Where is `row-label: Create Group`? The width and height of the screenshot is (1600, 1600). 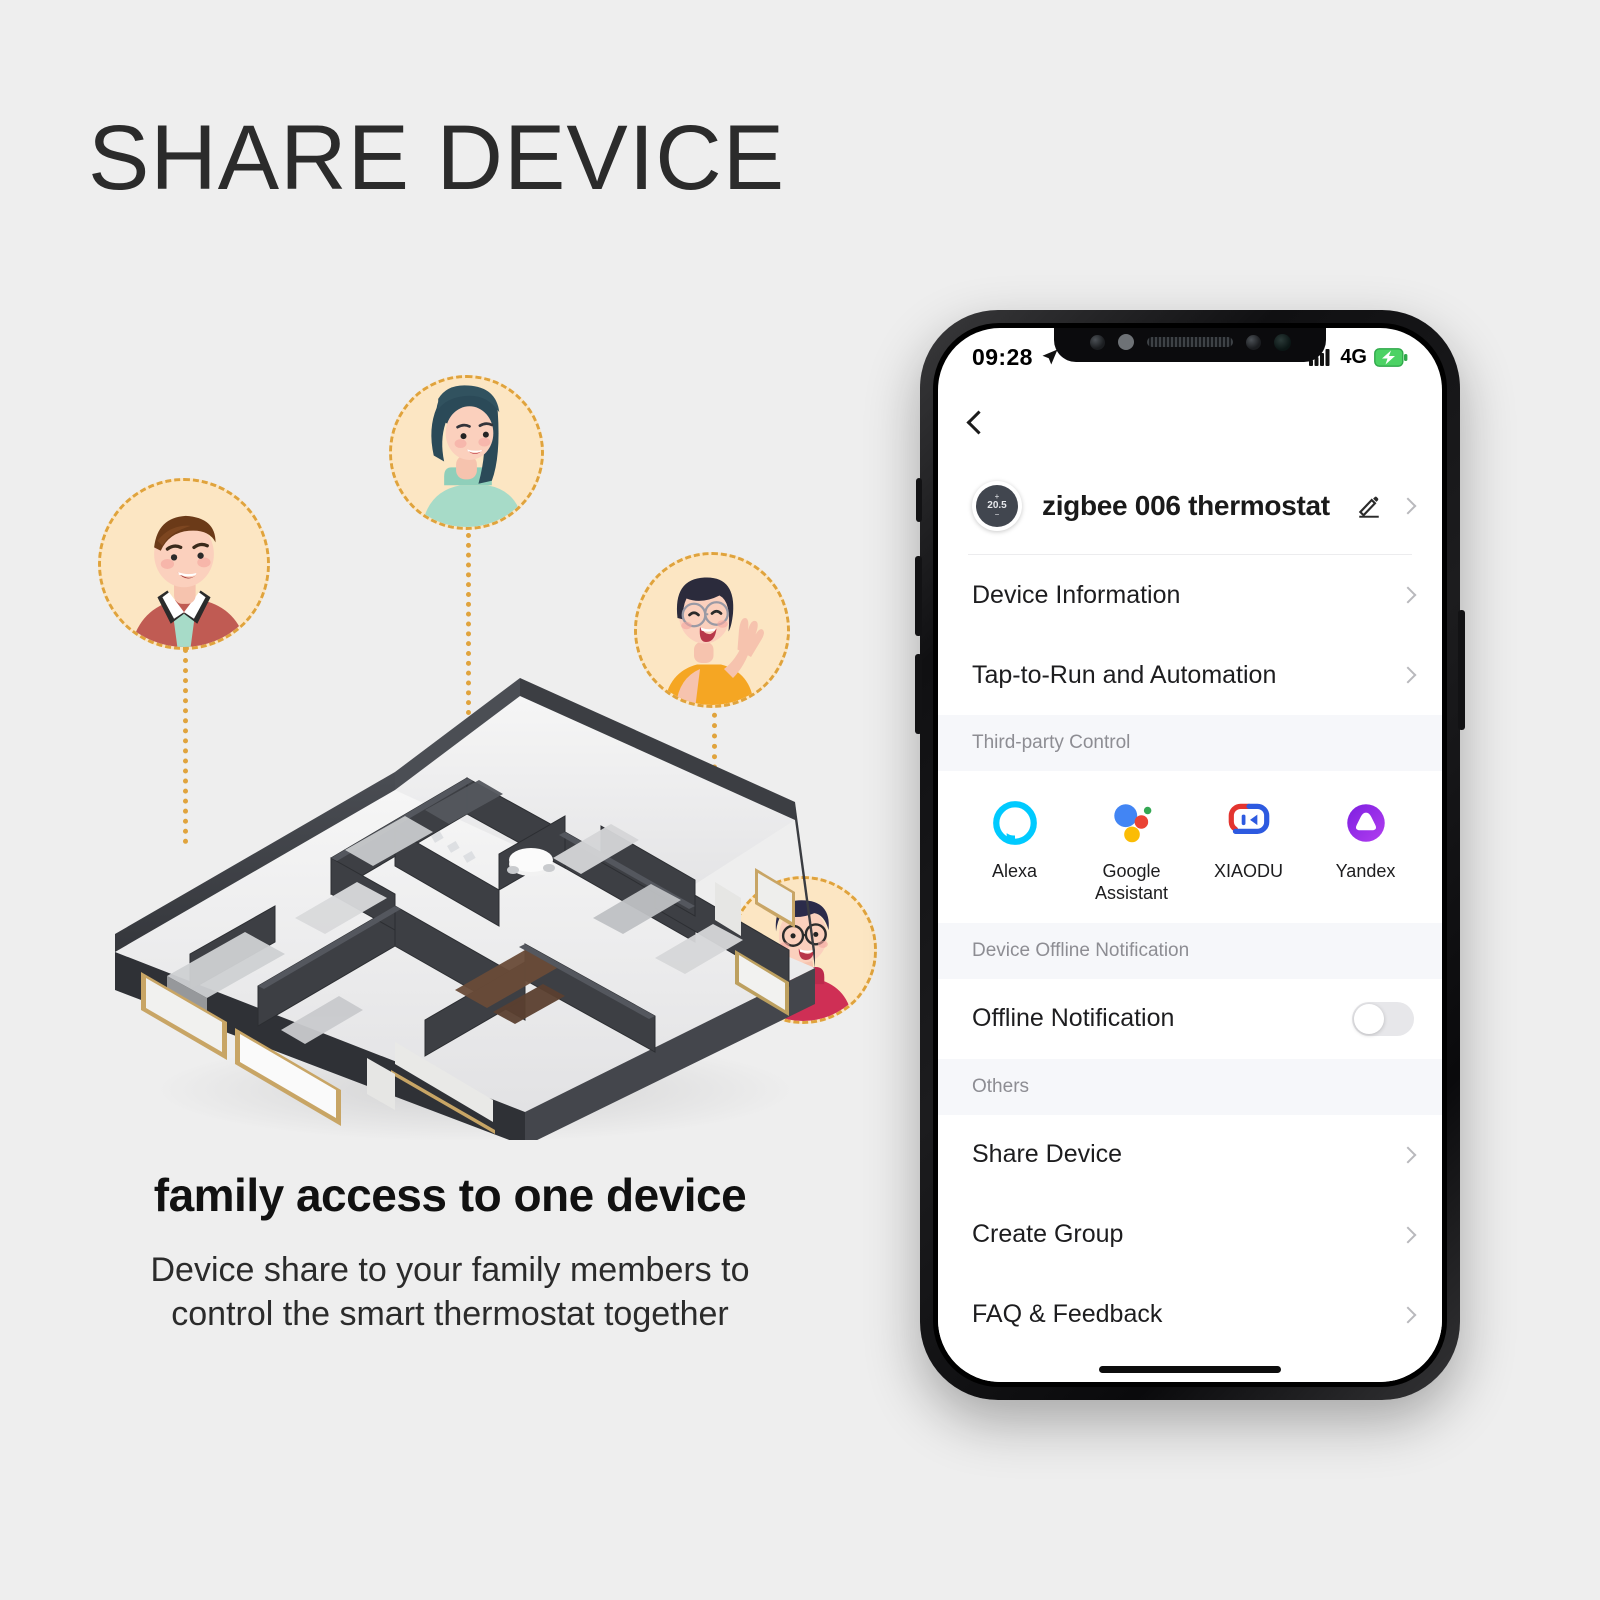 row-label: Create Group is located at coordinates (1048, 1234).